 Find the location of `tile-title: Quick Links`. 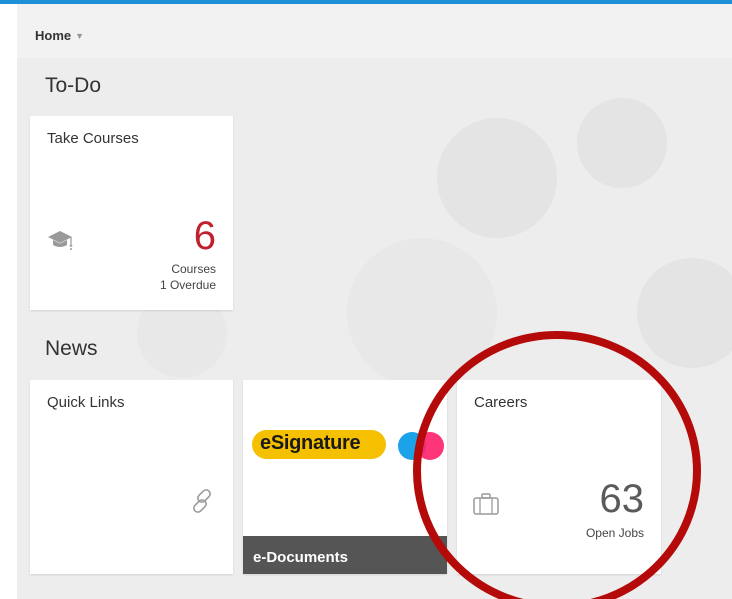

tile-title: Quick Links is located at coordinates (86, 402).